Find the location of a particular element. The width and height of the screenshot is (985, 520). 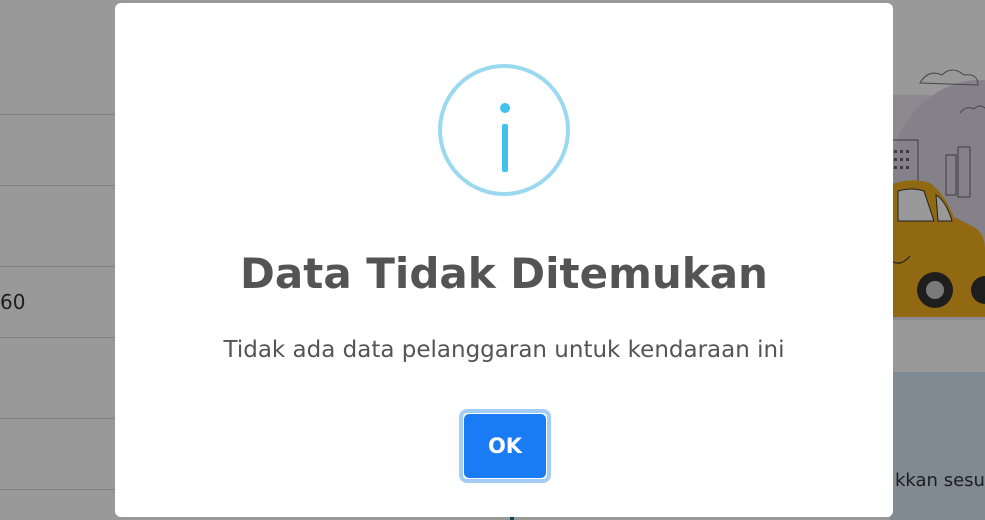

info-icon is located at coordinates (504, 130).